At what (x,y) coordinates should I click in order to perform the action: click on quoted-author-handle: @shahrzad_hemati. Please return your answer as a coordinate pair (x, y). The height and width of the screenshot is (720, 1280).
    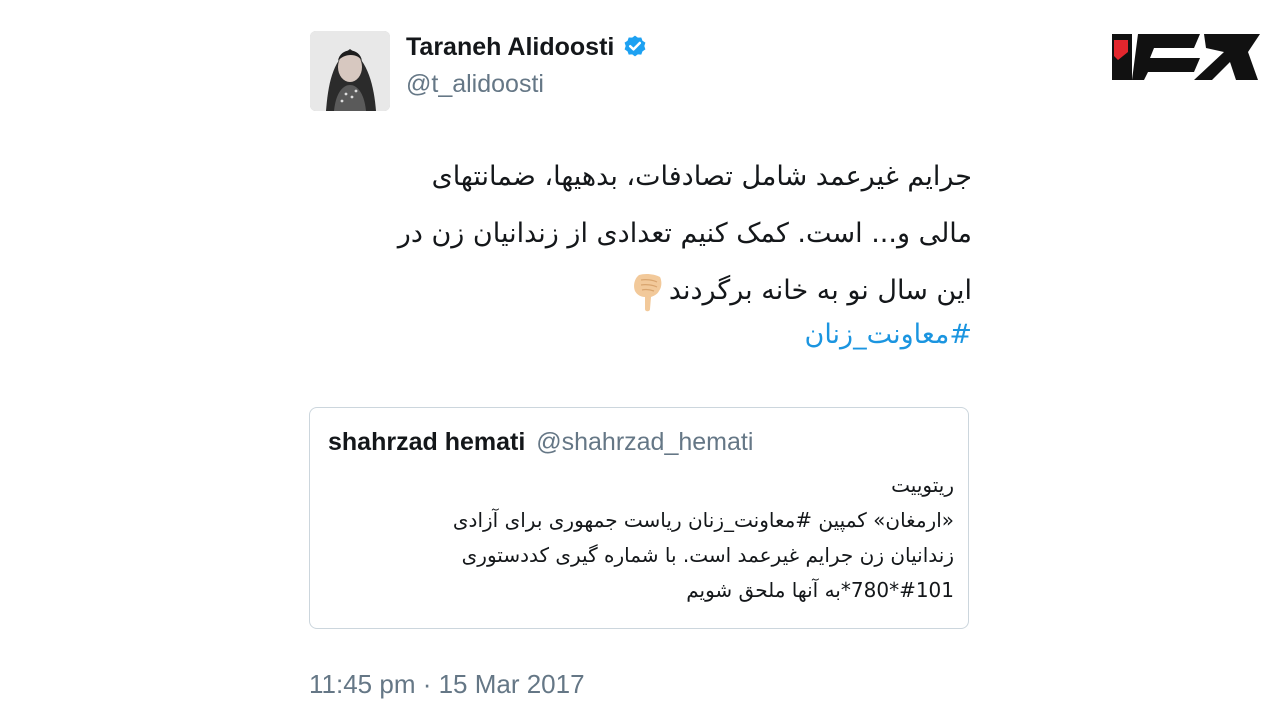
    Looking at the image, I should click on (645, 442).